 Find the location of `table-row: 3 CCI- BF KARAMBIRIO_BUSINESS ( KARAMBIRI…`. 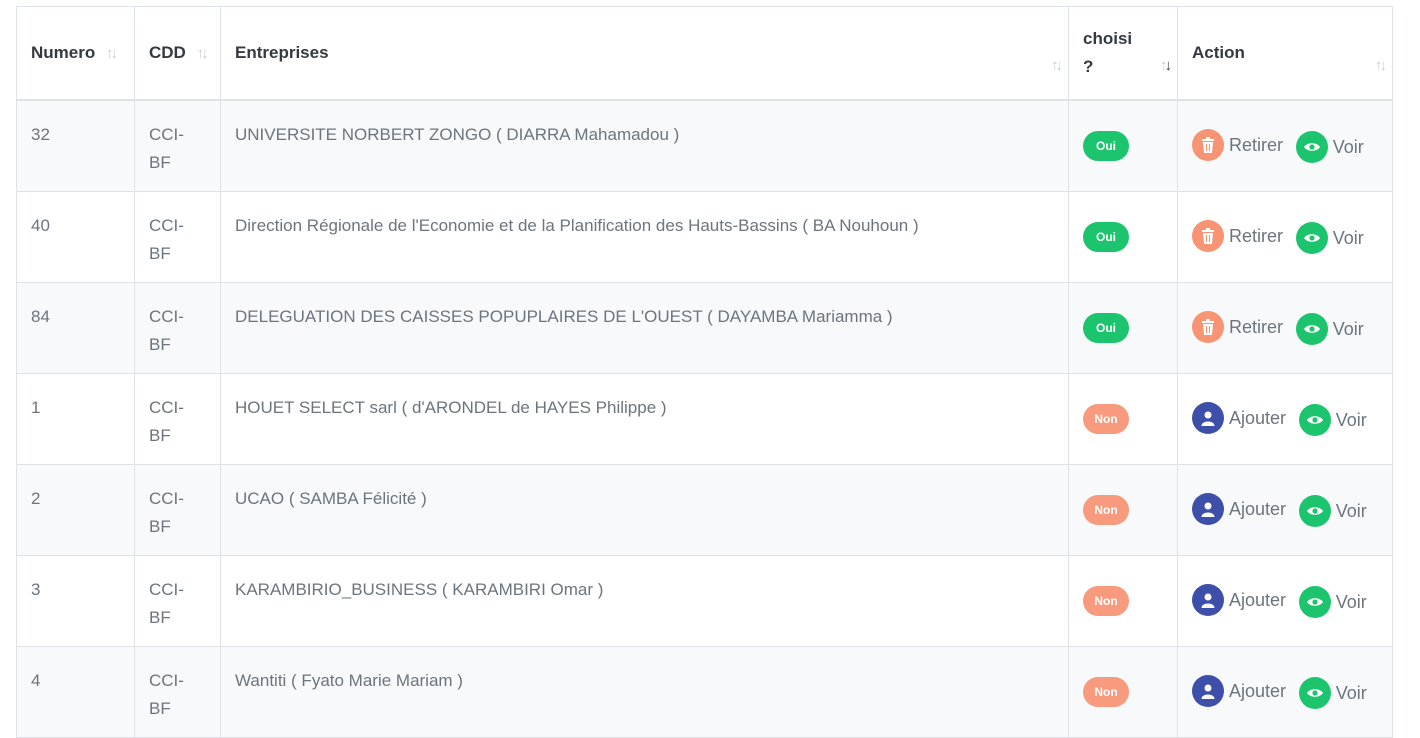

table-row: 3 CCI- BF KARAMBIRIO_BUSINESS ( KARAMBIRI… is located at coordinates (704, 600).